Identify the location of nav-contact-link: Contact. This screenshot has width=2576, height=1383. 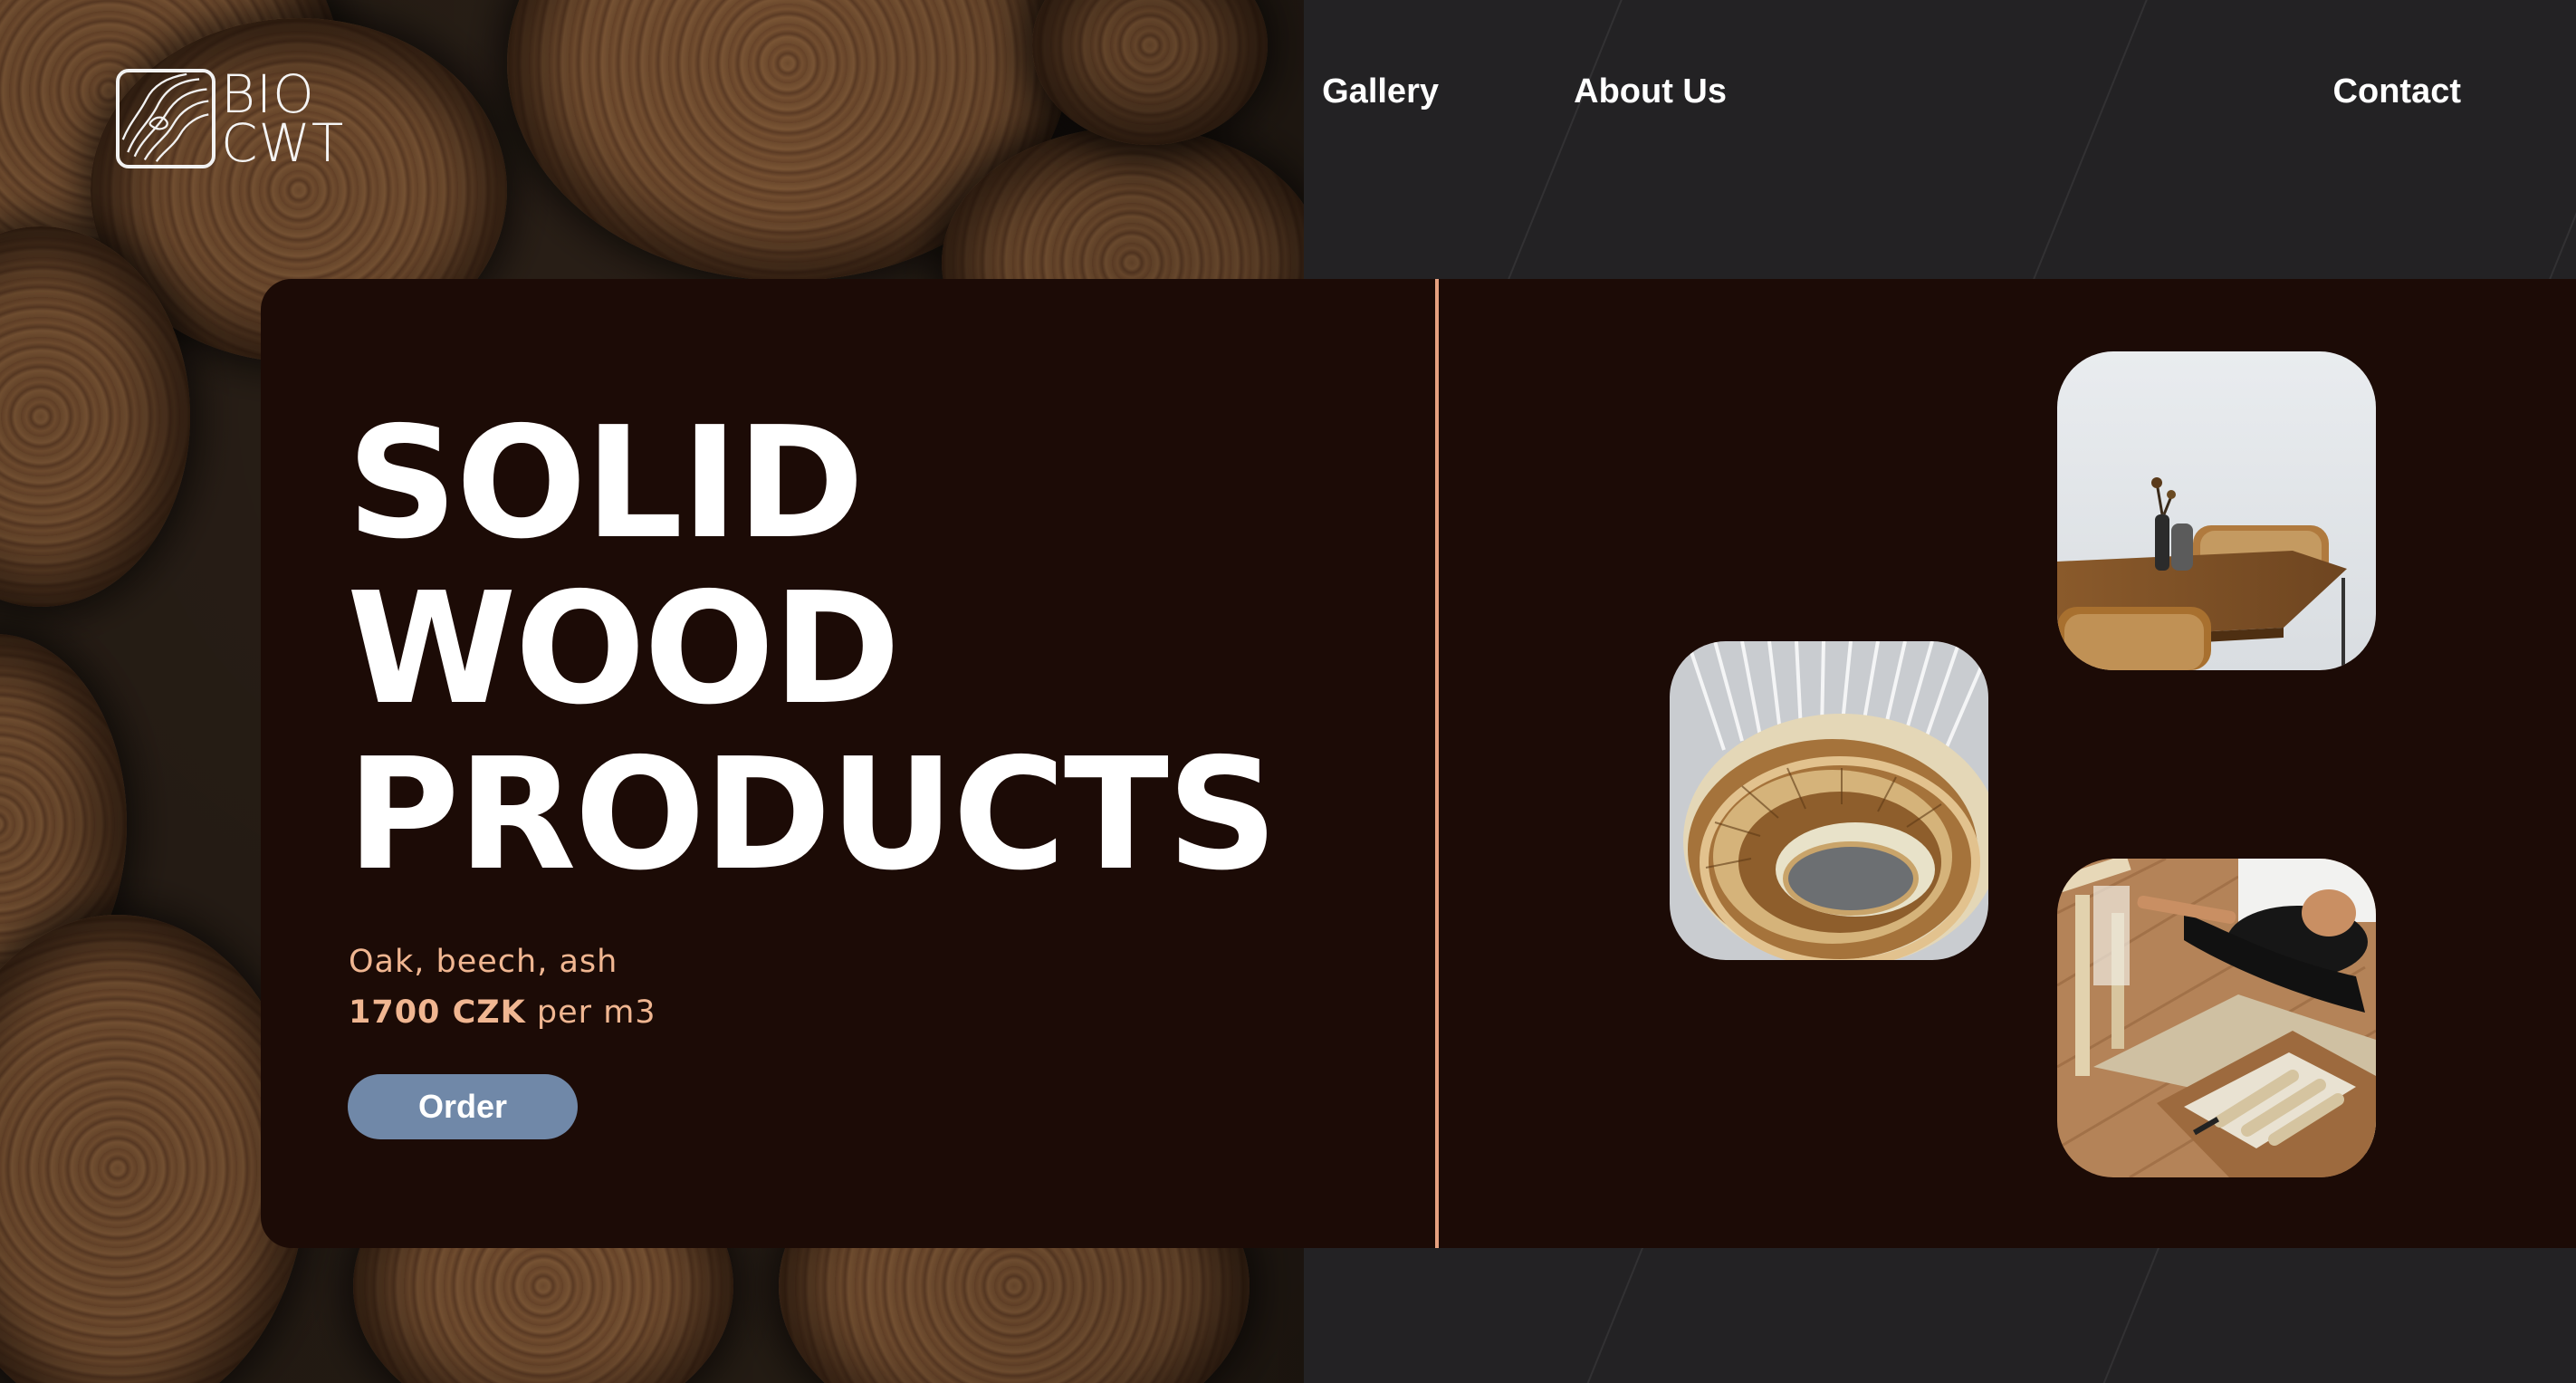
(2397, 91).